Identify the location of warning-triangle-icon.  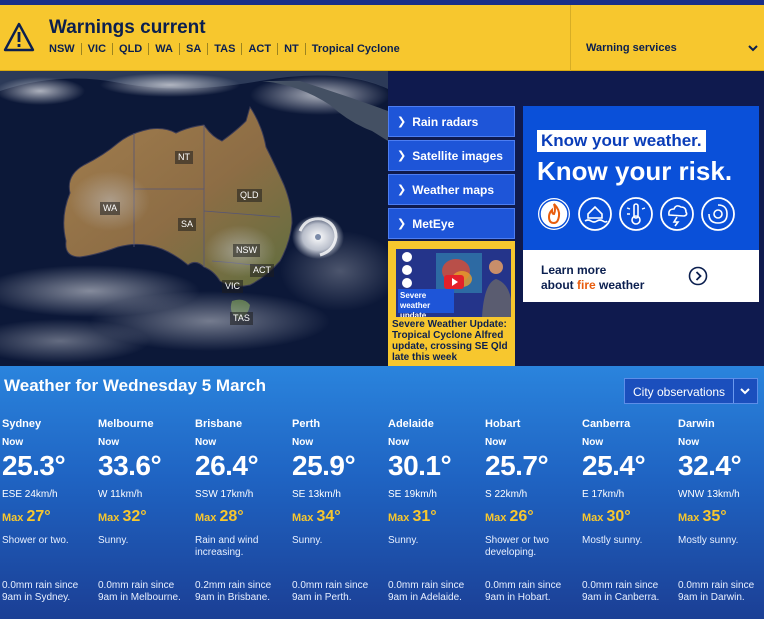
(19, 37).